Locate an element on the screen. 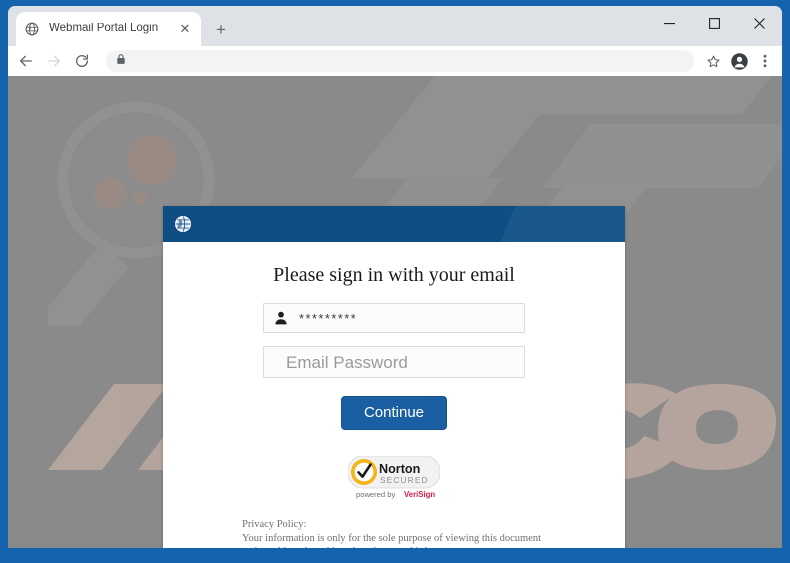 The width and height of the screenshot is (790, 563). submit-row: Continue is located at coordinates (394, 413).